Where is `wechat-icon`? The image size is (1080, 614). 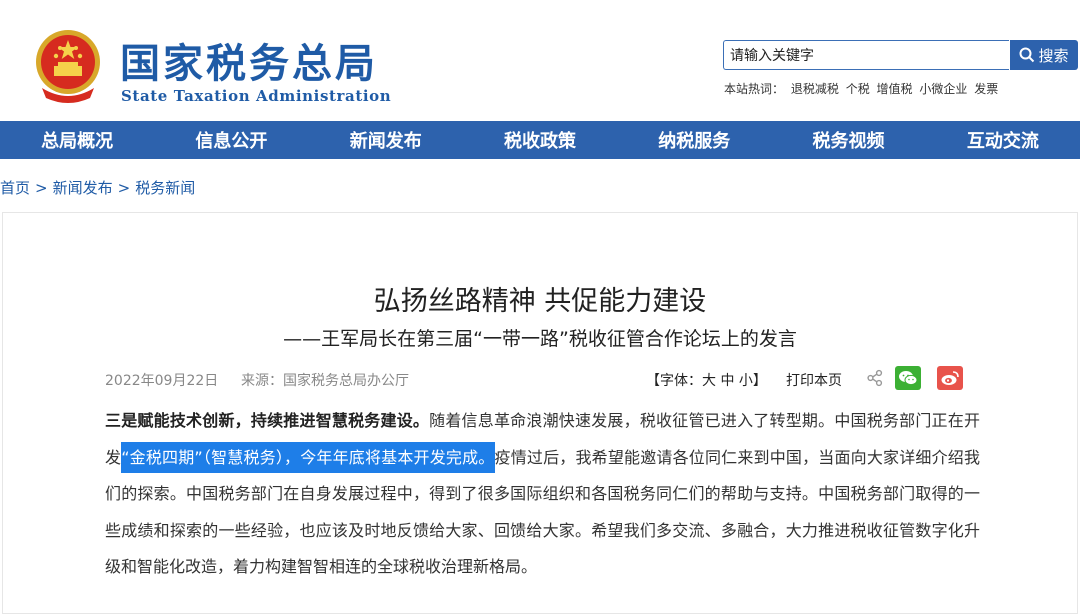
wechat-icon is located at coordinates (908, 378).